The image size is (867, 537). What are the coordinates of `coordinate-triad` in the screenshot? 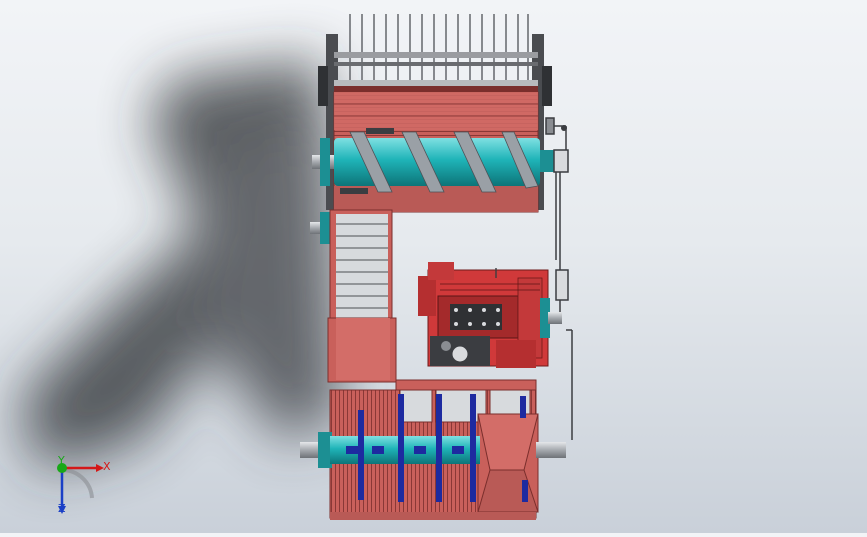 It's located at (80, 488).